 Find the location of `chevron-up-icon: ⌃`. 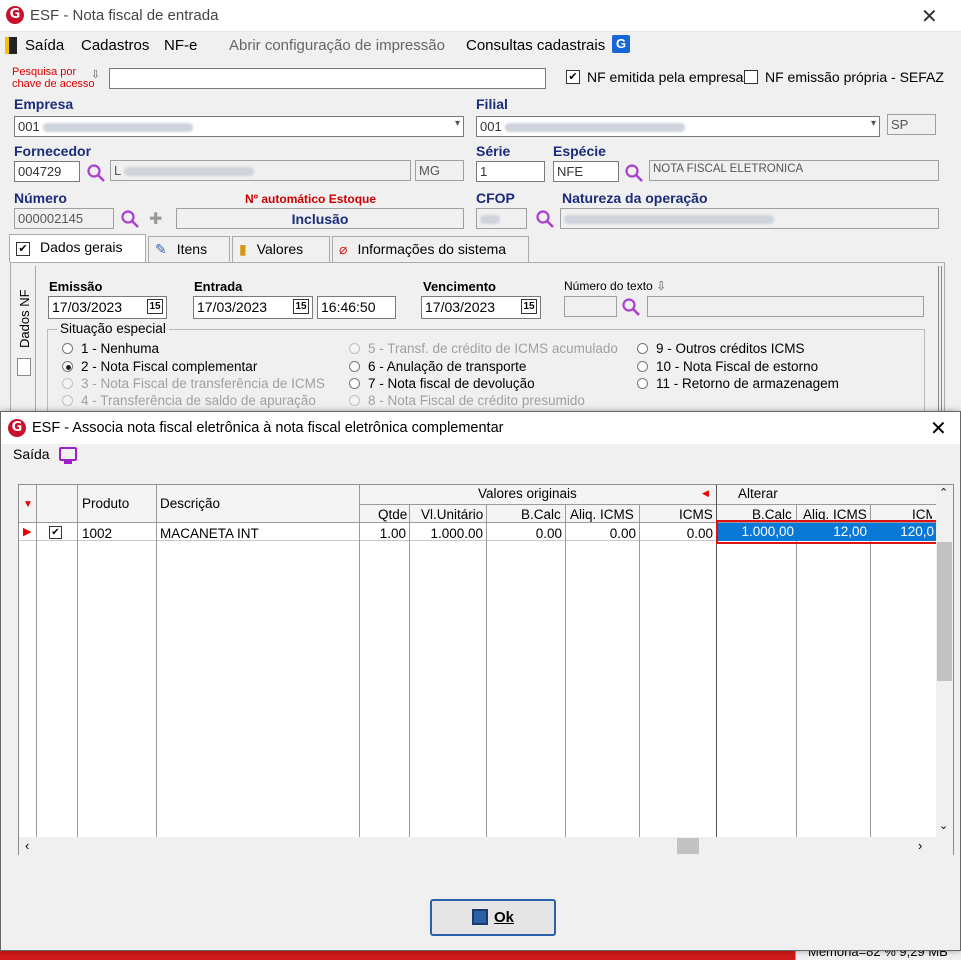

chevron-up-icon: ⌃ is located at coordinates (943, 492).